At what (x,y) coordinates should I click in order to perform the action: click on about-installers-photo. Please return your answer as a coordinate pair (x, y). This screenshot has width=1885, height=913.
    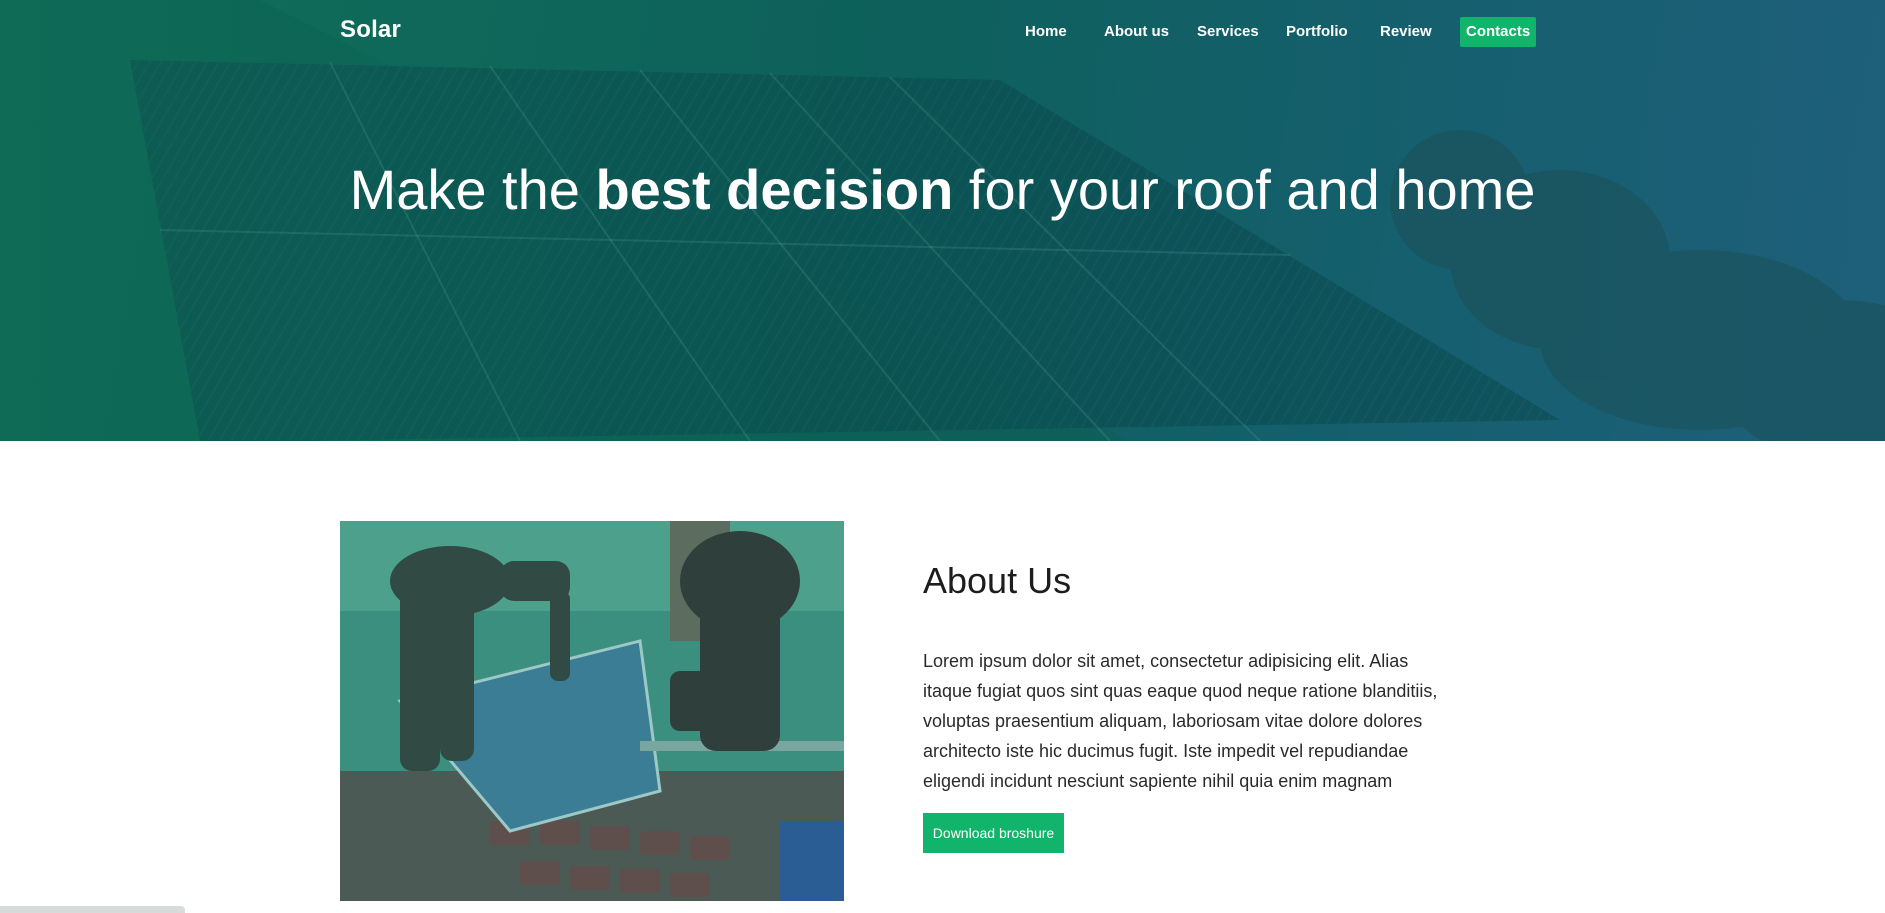
    Looking at the image, I should click on (592, 711).